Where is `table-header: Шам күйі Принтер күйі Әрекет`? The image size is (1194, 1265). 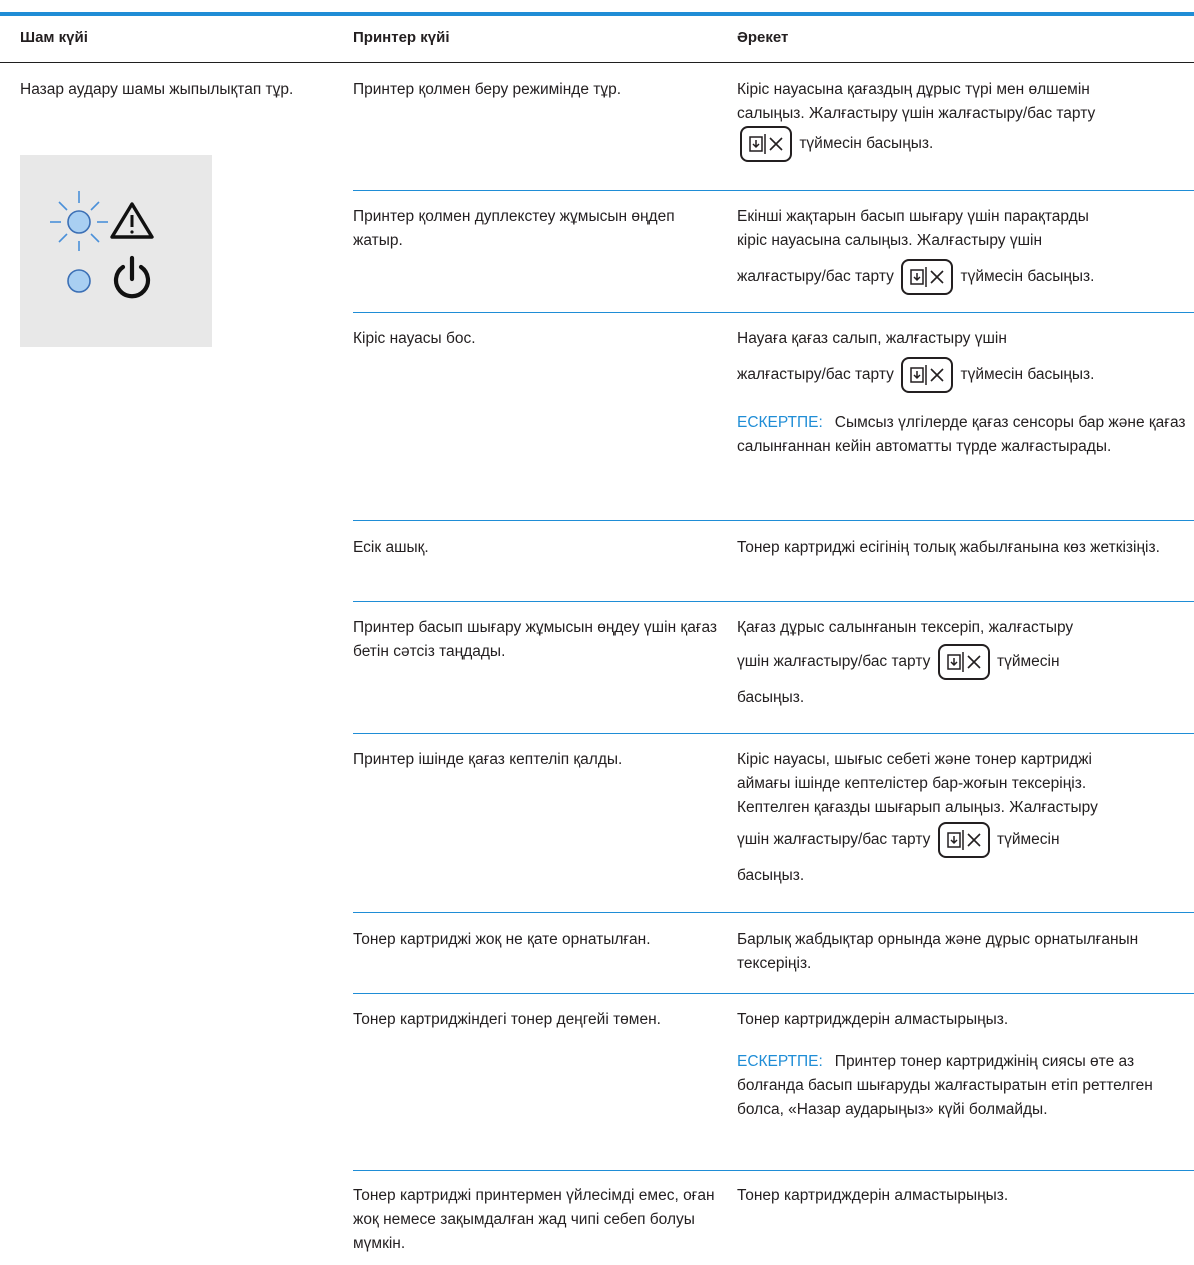
table-header: Шам күйі Принтер күйі Әрекет is located at coordinates (597, 39).